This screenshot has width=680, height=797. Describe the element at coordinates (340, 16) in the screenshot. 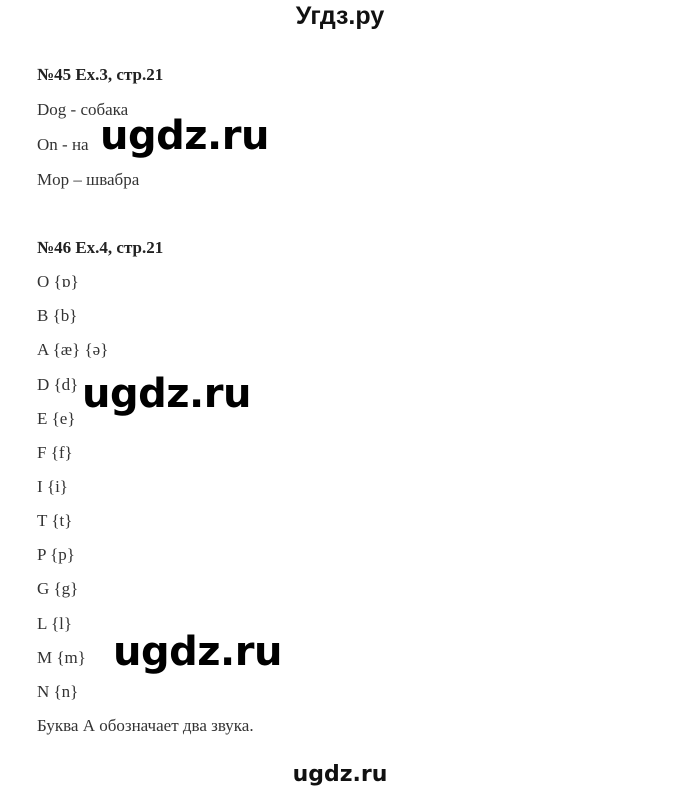

I see `site-title: Угдз.ру` at that location.